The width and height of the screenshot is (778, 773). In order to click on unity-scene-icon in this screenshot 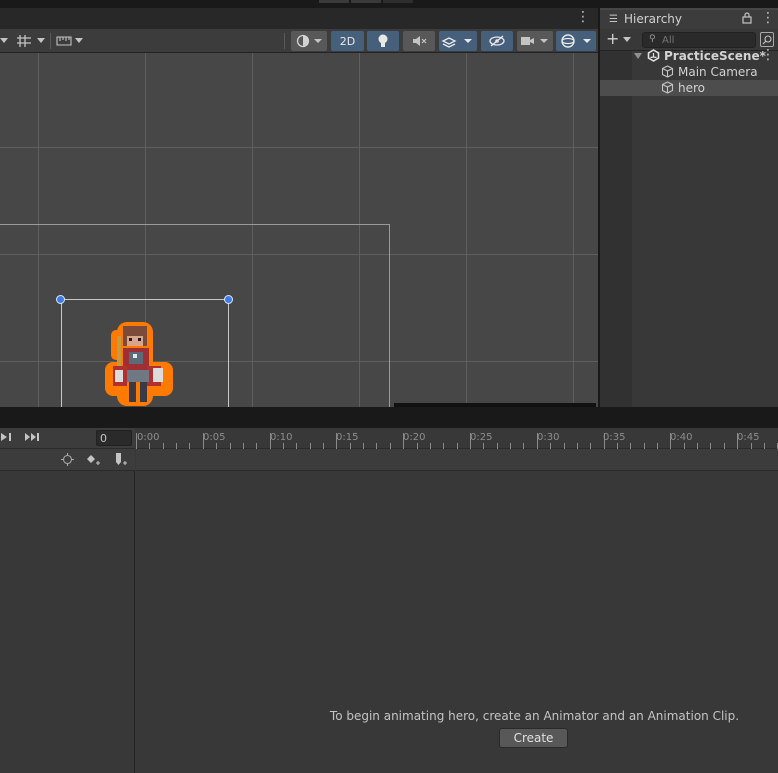, I will do `click(653, 57)`.